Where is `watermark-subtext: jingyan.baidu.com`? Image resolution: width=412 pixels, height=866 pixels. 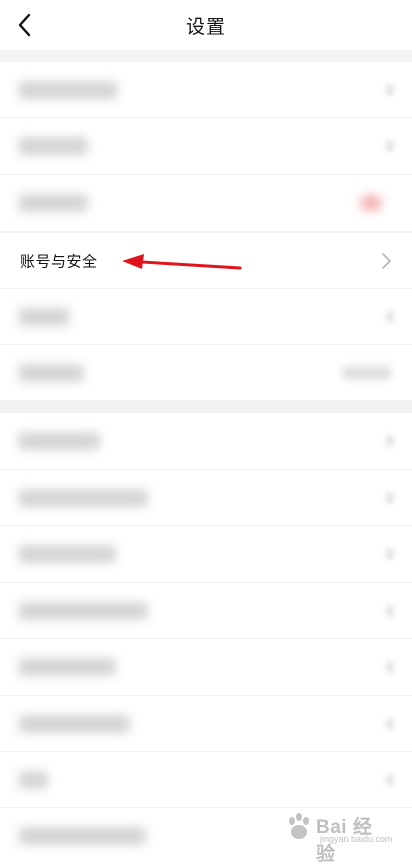
watermark-subtext: jingyan.baidu.com is located at coordinates (356, 839).